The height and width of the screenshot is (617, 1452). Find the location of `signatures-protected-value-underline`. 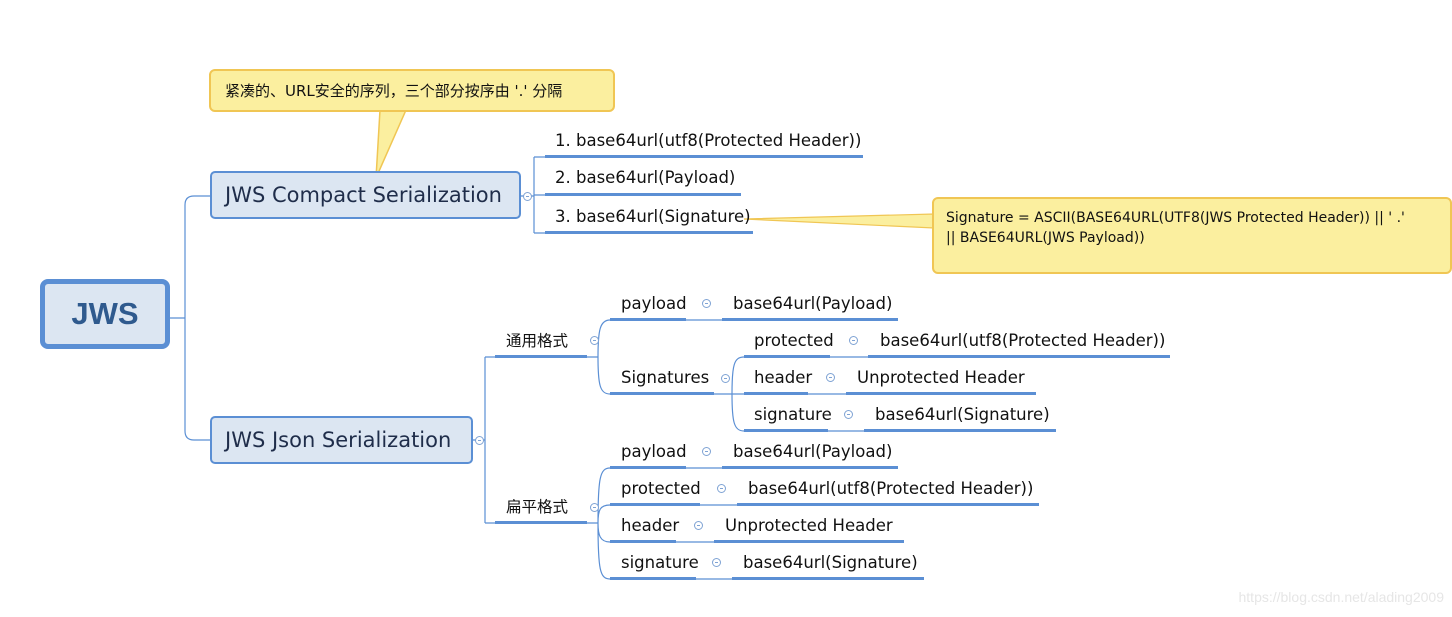

signatures-protected-value-underline is located at coordinates (1019, 356).